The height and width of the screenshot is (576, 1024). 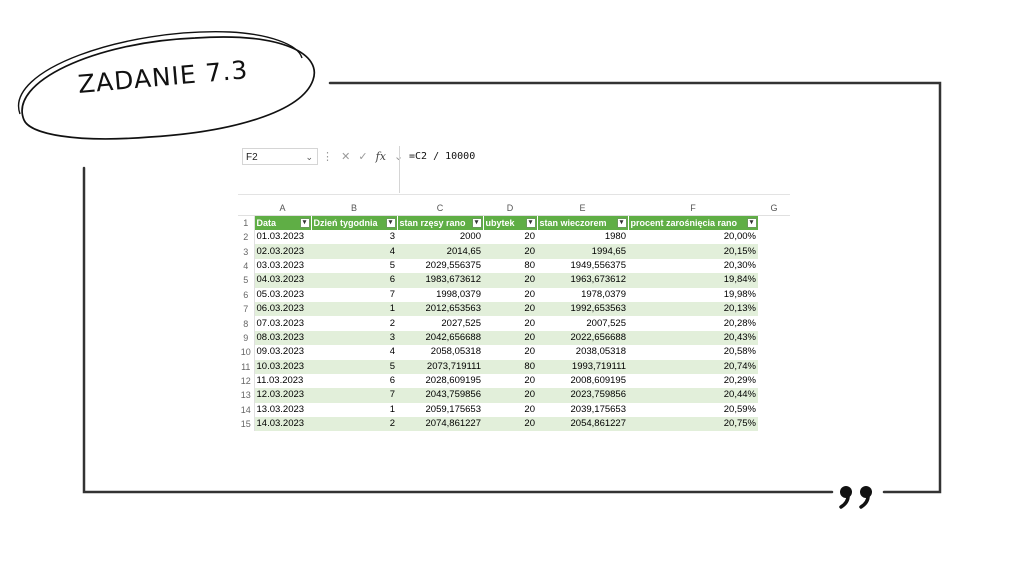 I want to click on cell-data: 03.03.2023, so click(x=282, y=266).